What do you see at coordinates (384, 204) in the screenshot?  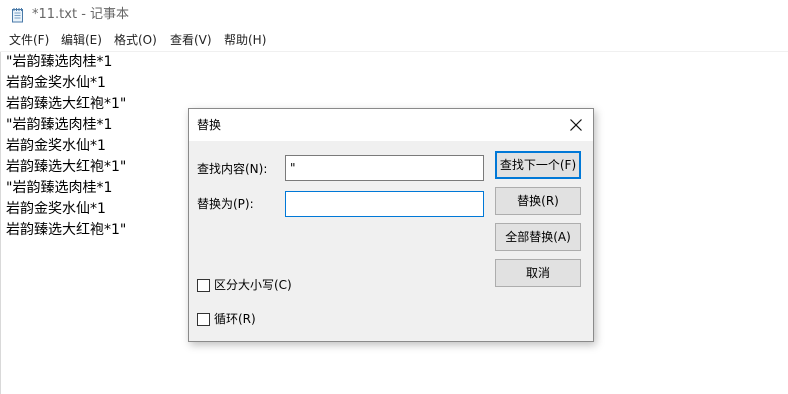 I see `replace-input` at bounding box center [384, 204].